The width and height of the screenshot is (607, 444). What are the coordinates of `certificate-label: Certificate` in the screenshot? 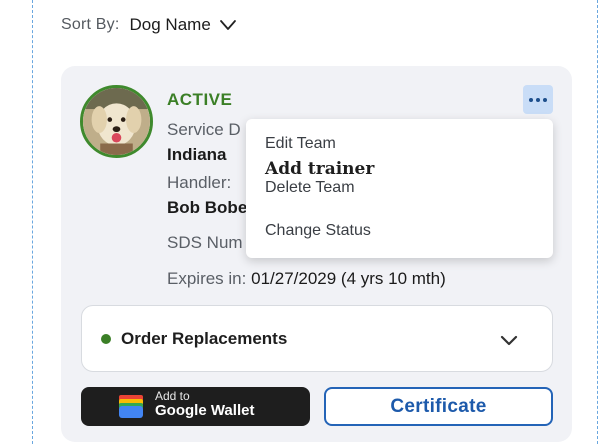 It's located at (438, 406).